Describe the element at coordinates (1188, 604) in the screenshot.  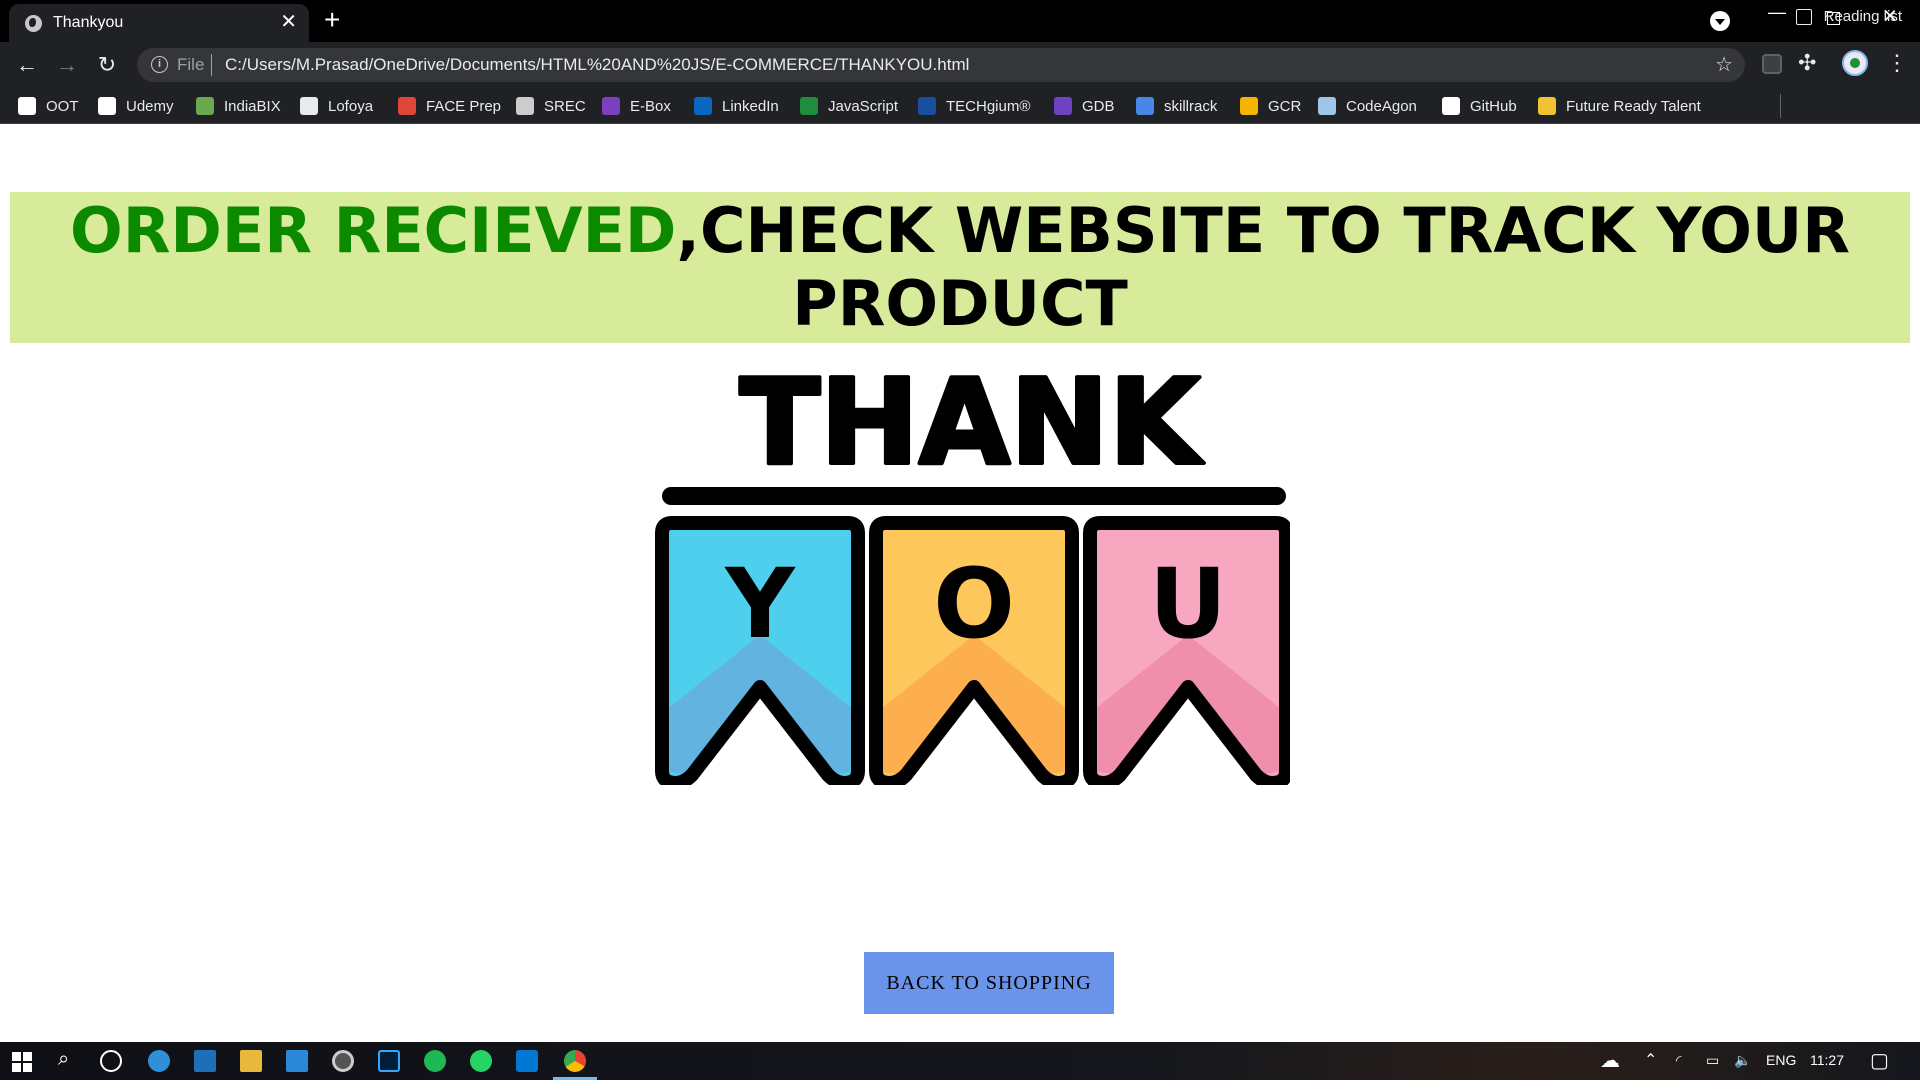
I see `flag-letter: U` at that location.